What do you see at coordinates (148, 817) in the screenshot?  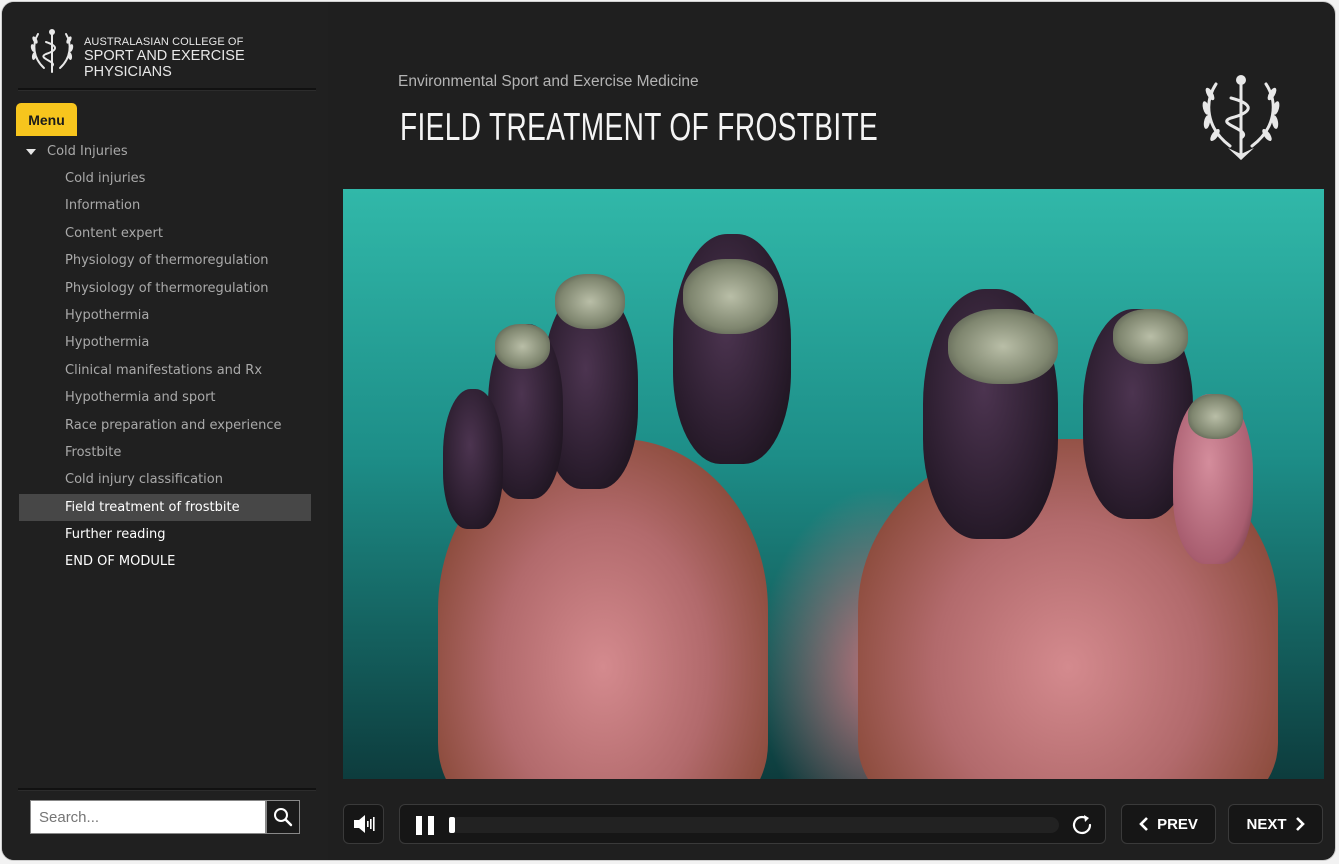 I see `search-input` at bounding box center [148, 817].